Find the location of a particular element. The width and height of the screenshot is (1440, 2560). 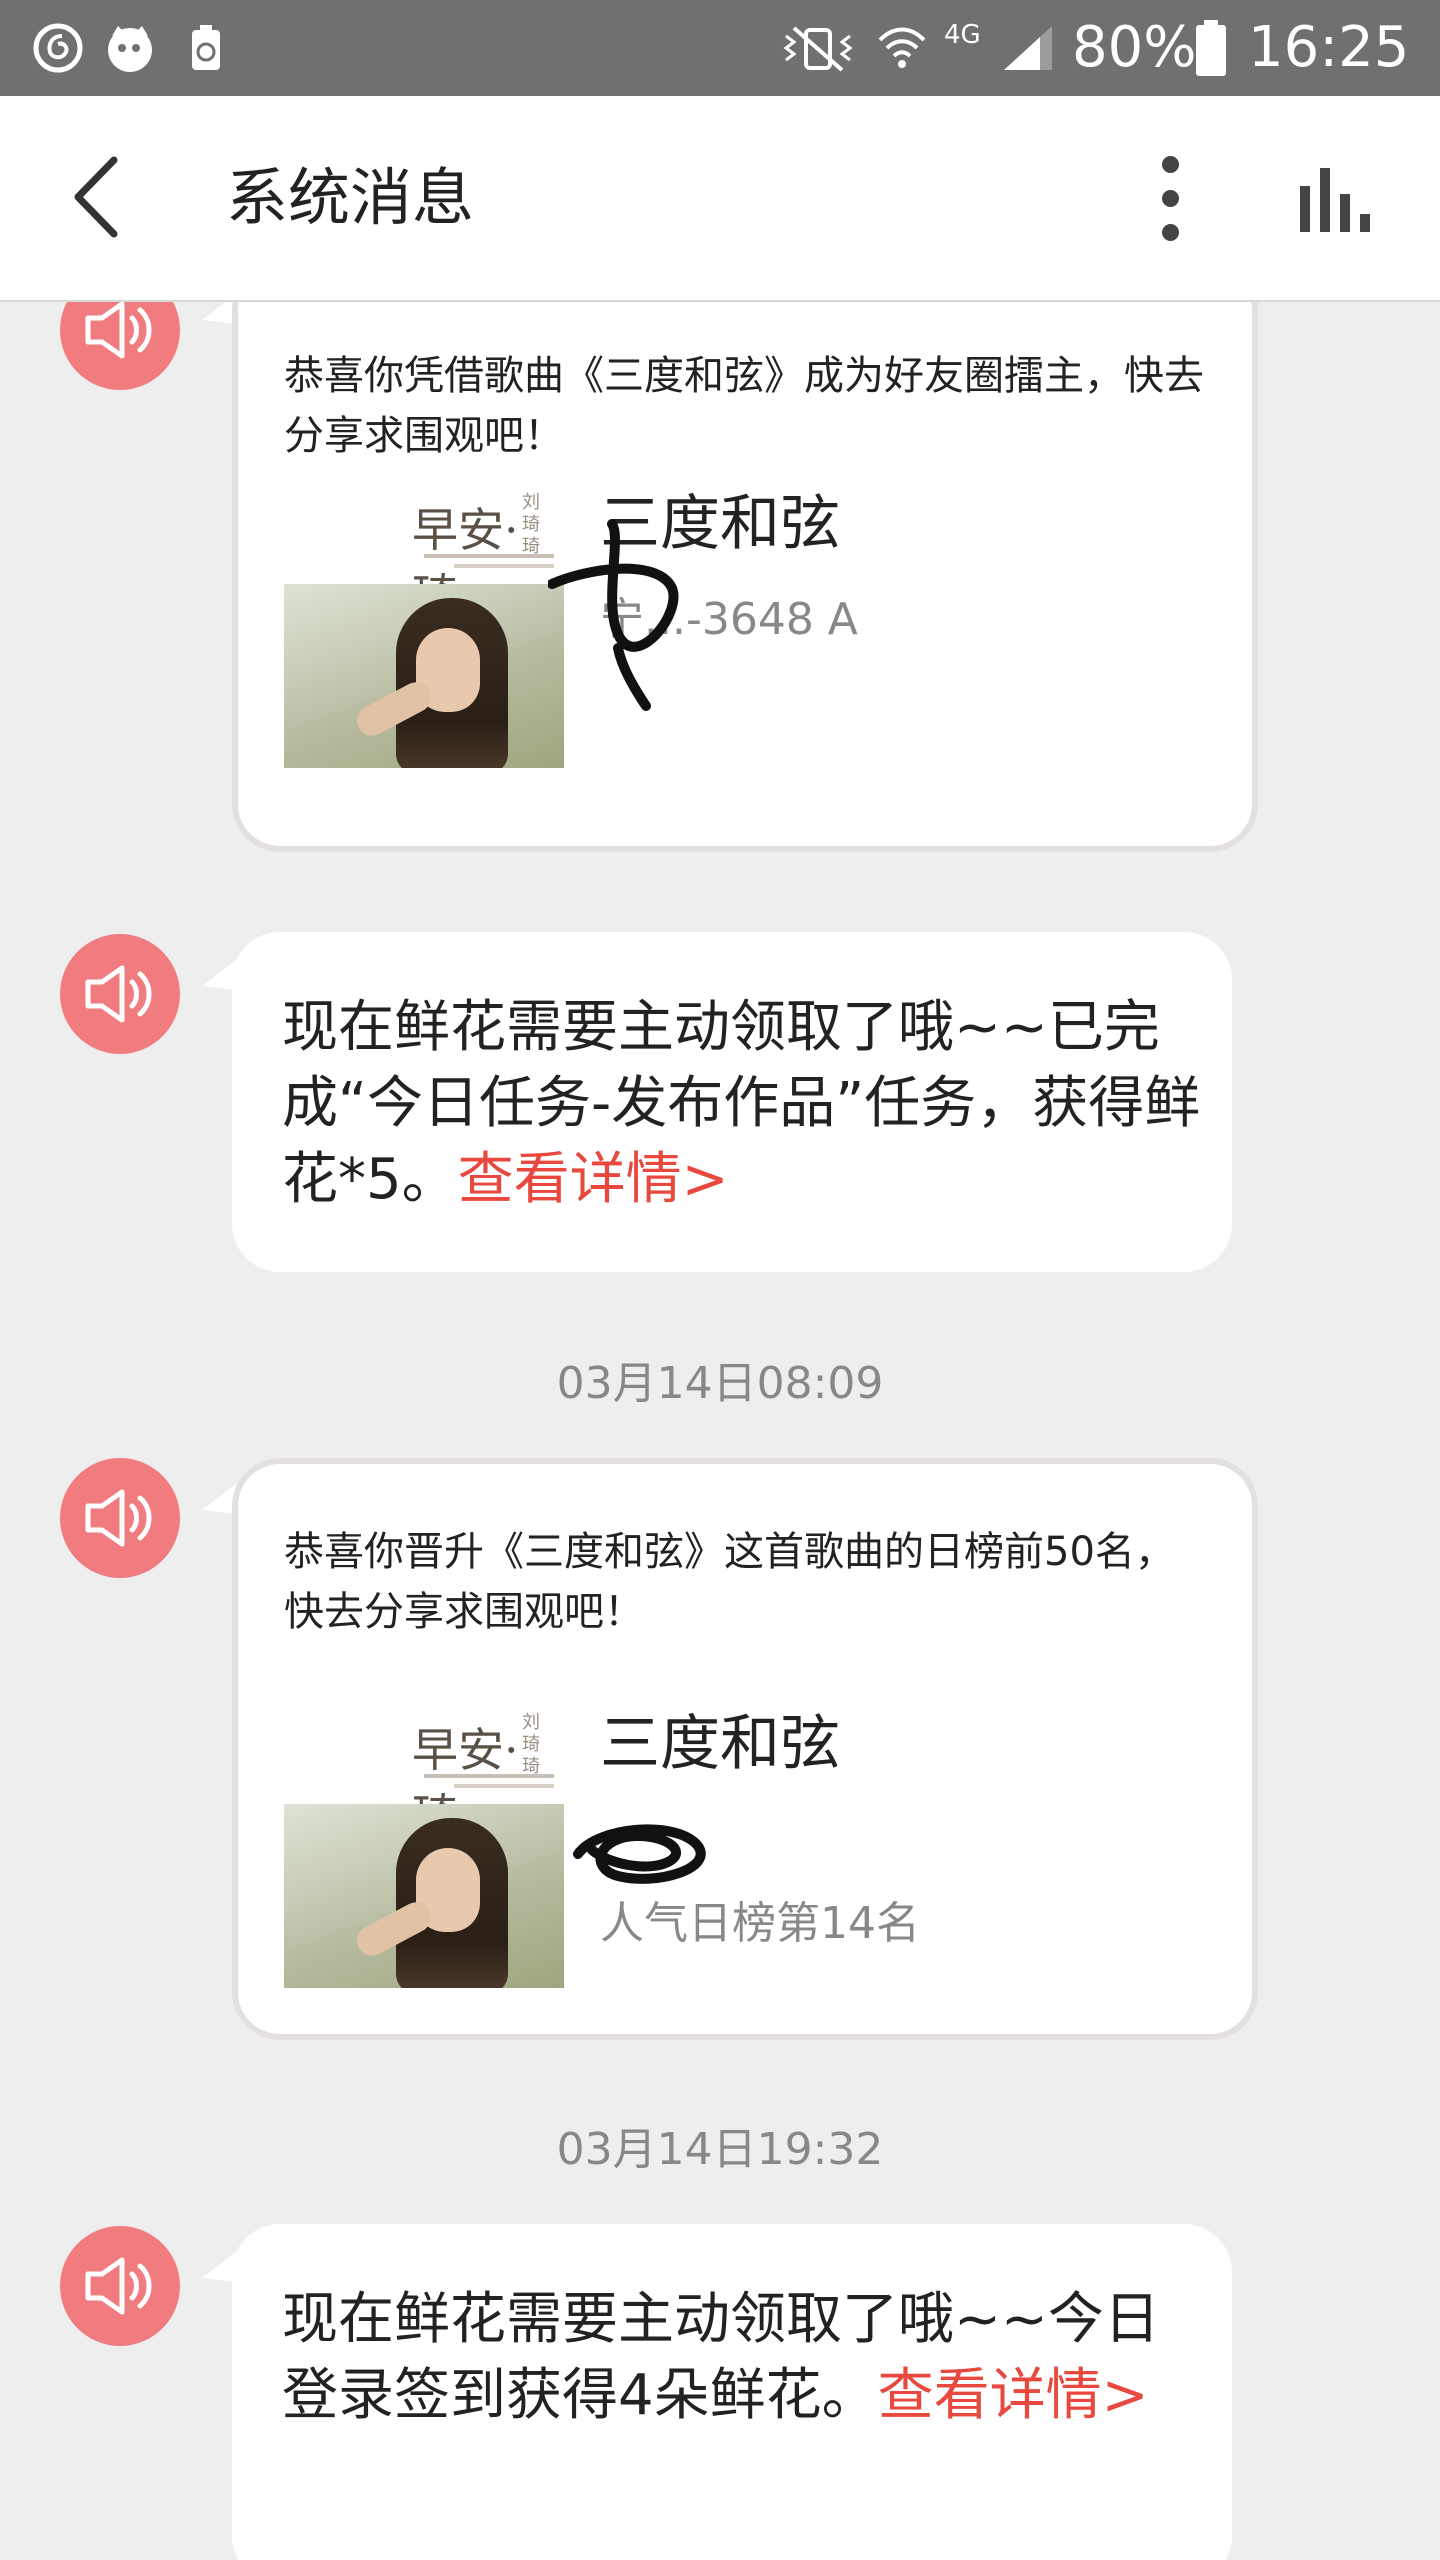

battery-percent: 80% is located at coordinates (1134, 47).